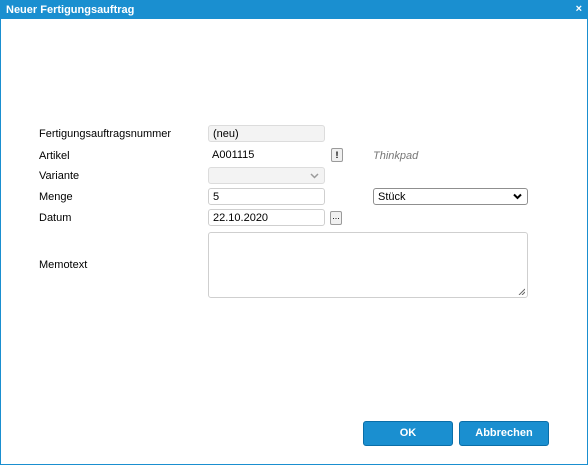 The width and height of the screenshot is (588, 465). What do you see at coordinates (396, 156) in the screenshot?
I see `article-description: Thinkpad` at bounding box center [396, 156].